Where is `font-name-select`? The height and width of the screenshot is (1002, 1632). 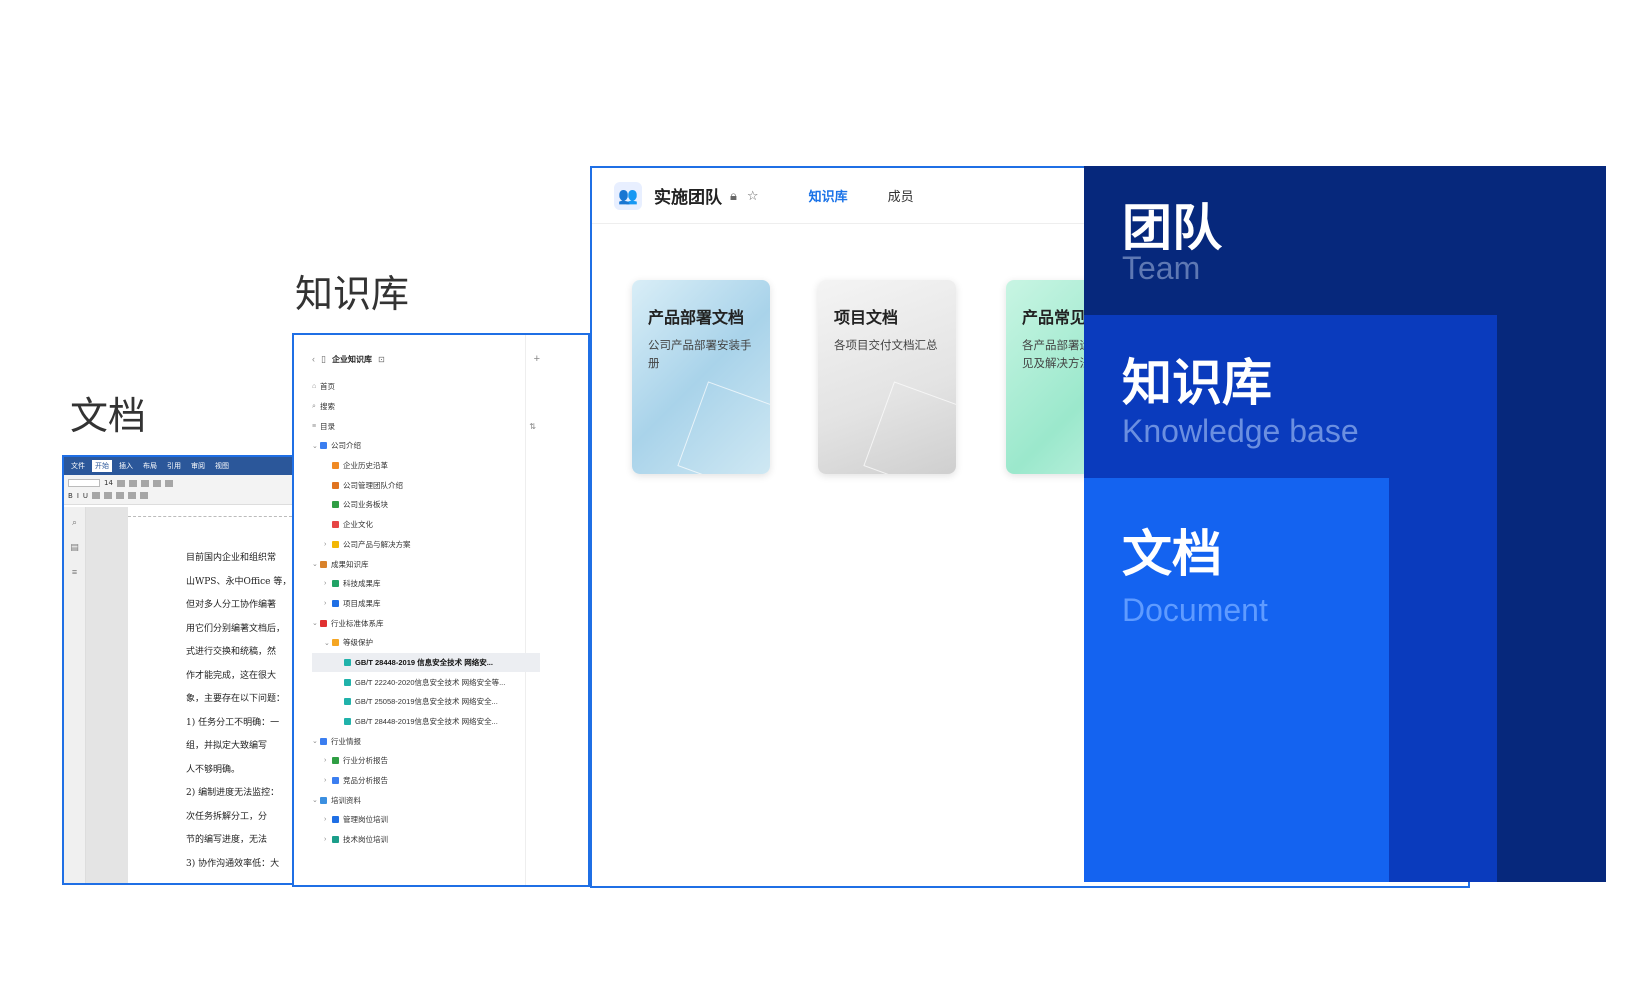
font-name-select is located at coordinates (84, 483).